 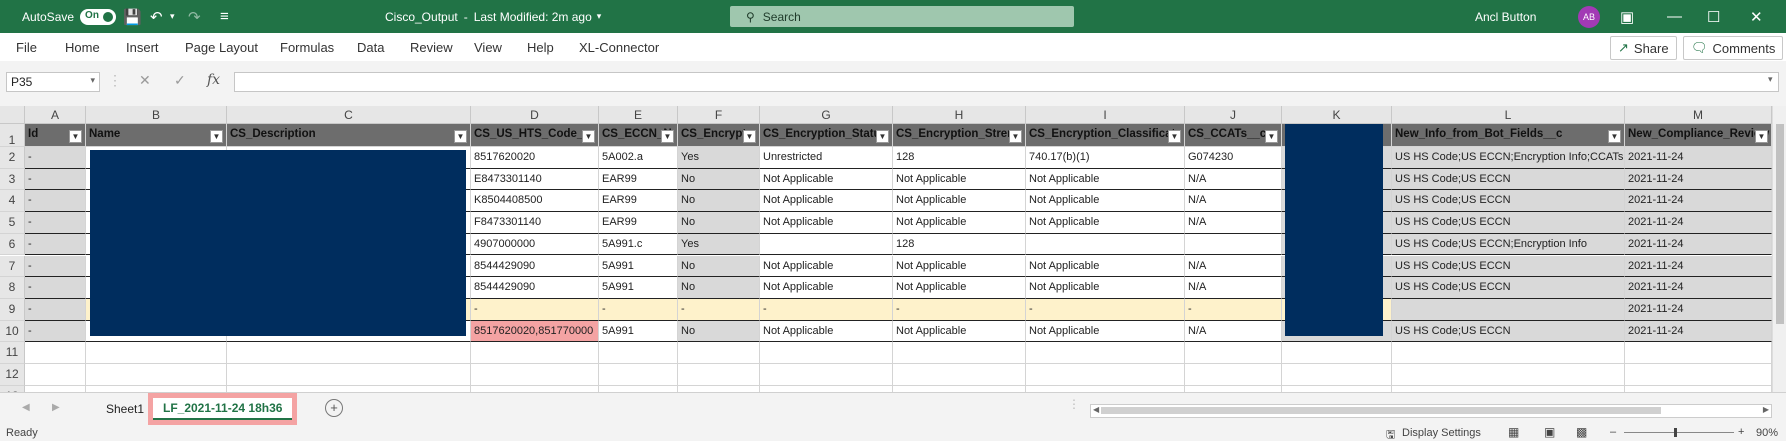 I want to click on table-header-cell: CS_Encryption_Stren ▼, so click(x=959, y=135).